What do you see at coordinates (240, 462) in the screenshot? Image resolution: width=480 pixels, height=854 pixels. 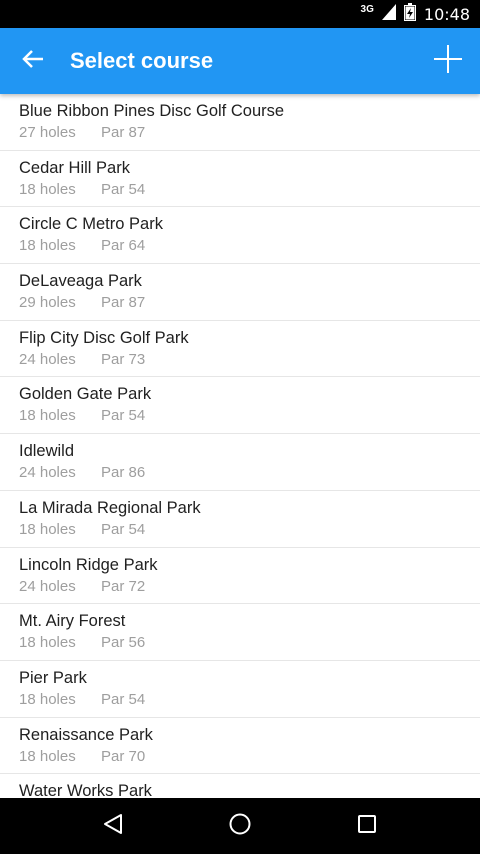 I see `list-item: Idlewild 24 holes Par 86` at bounding box center [240, 462].